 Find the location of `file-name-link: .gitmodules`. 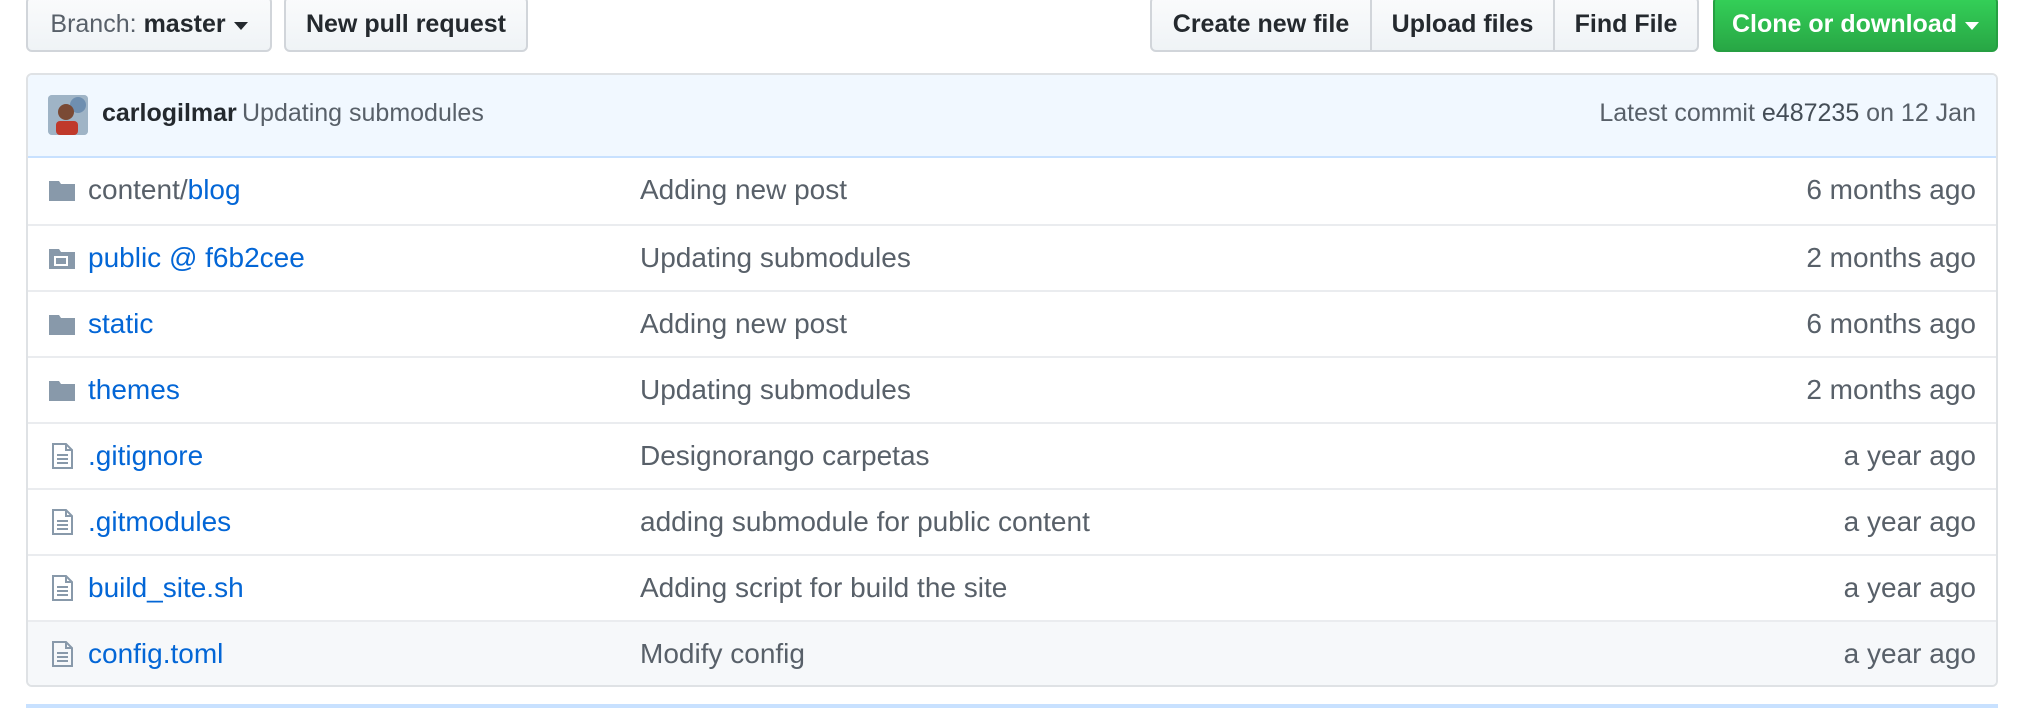

file-name-link: .gitmodules is located at coordinates (159, 522).